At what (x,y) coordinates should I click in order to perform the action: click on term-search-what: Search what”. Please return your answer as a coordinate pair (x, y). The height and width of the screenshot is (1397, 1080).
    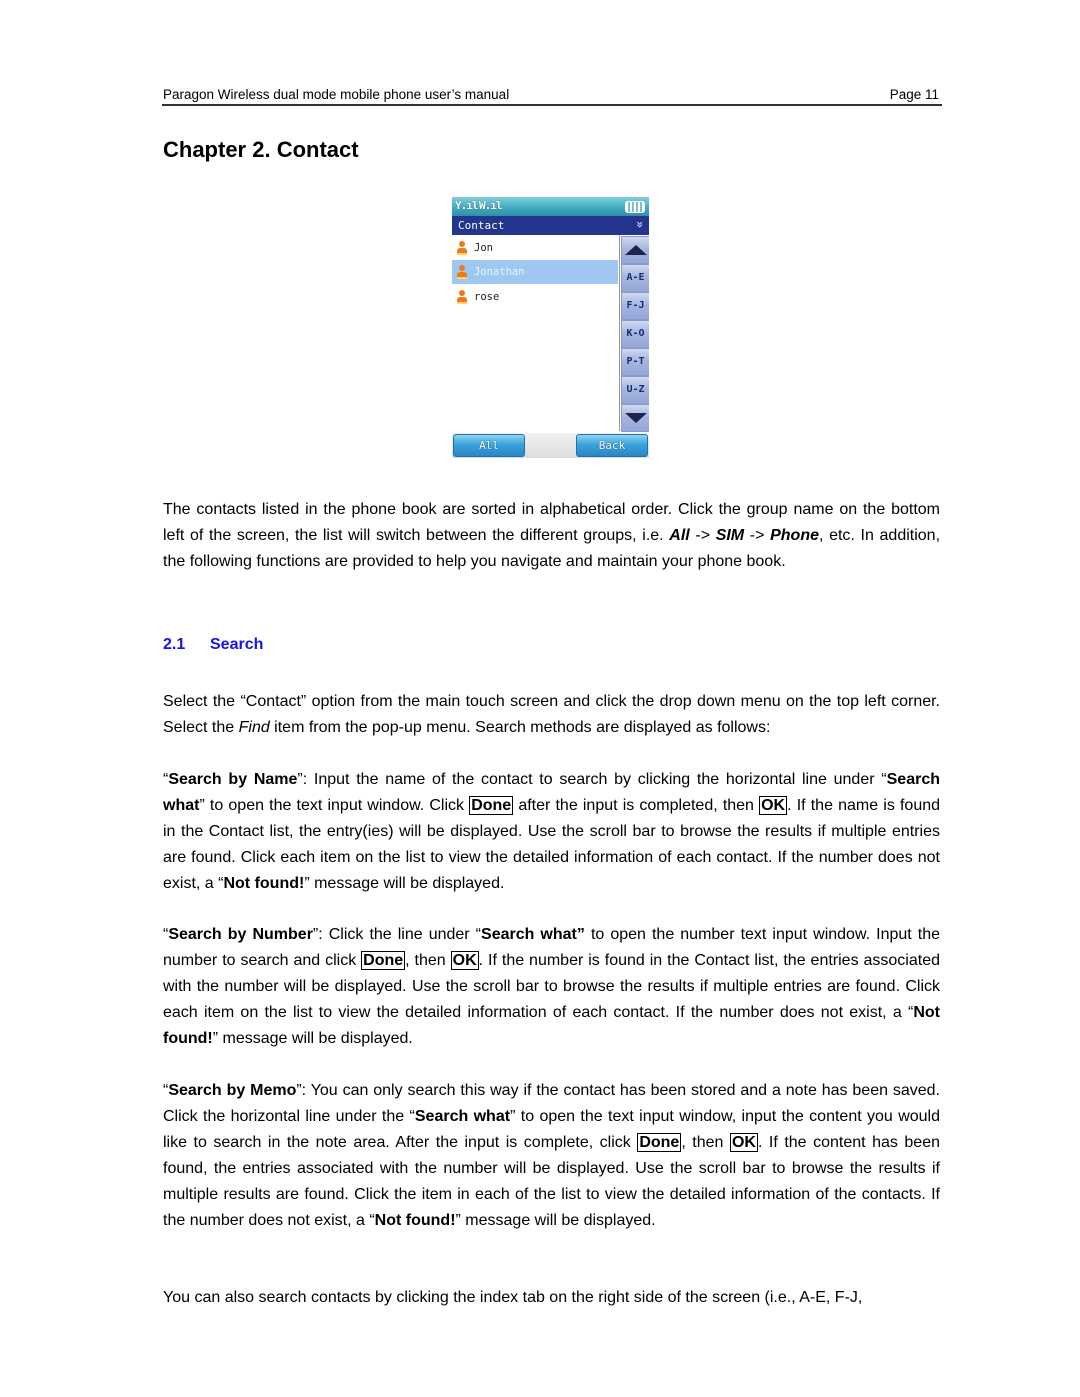
    Looking at the image, I should click on (533, 934).